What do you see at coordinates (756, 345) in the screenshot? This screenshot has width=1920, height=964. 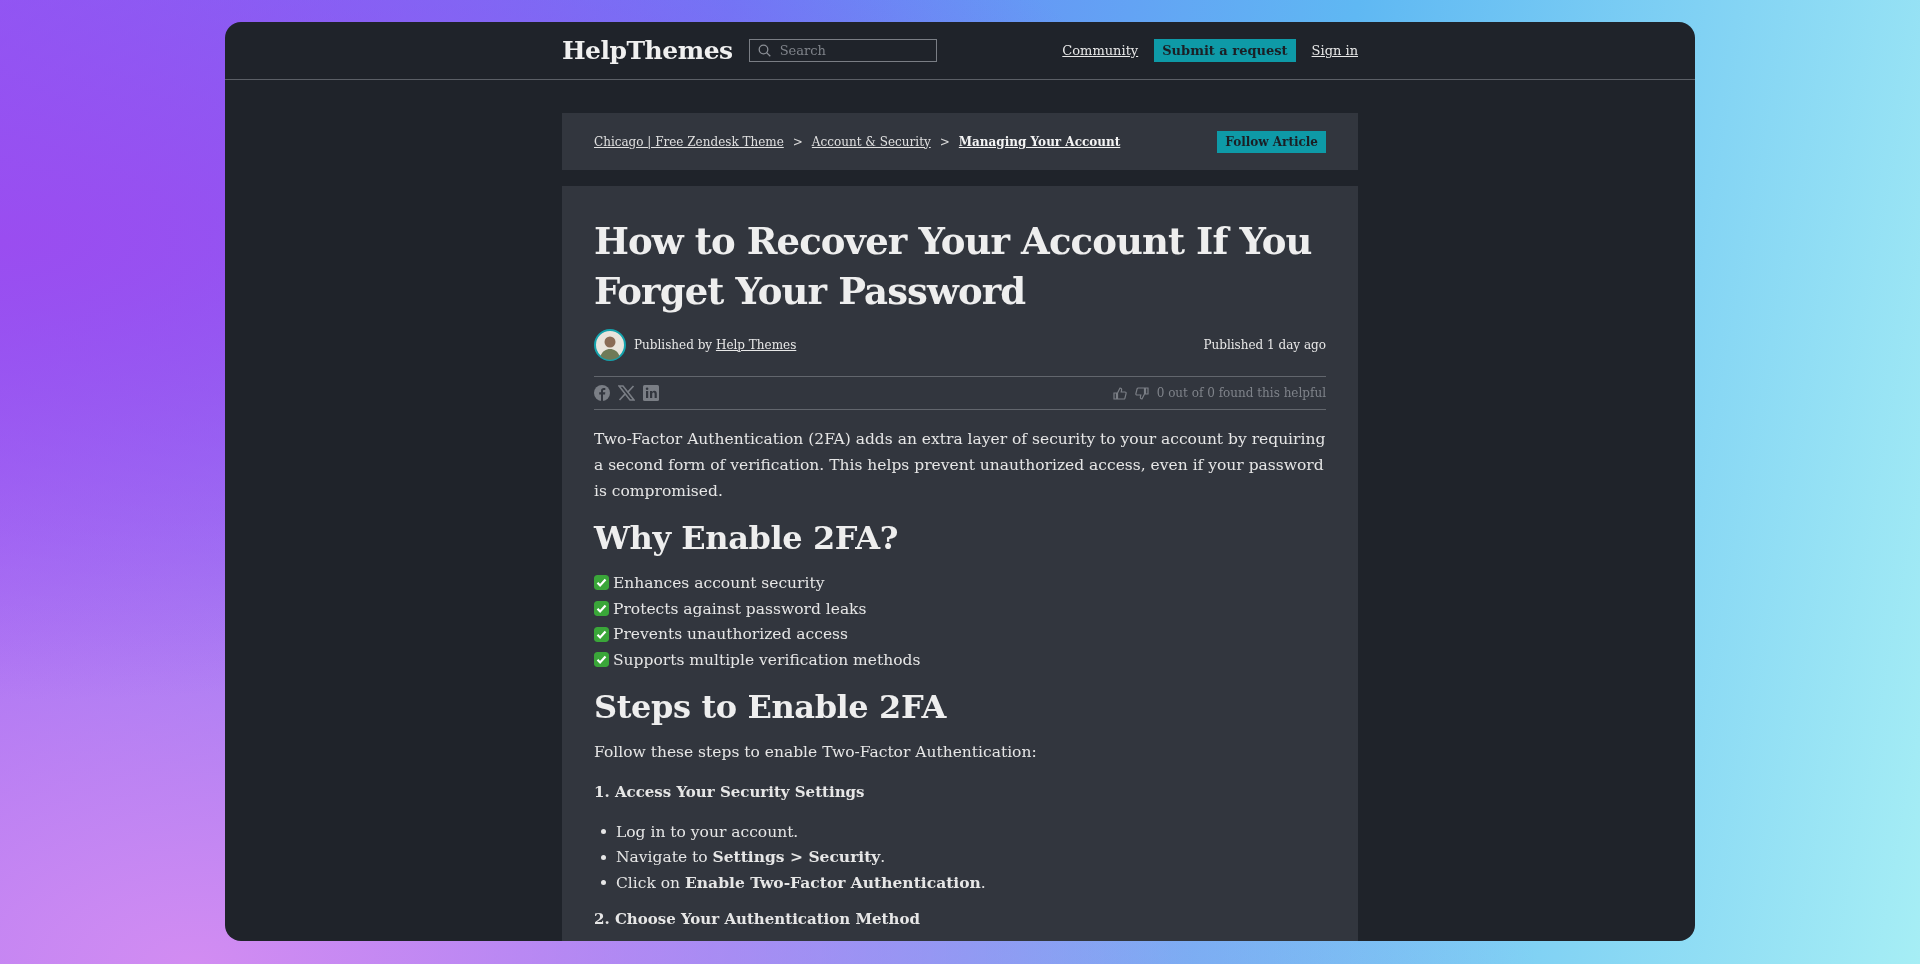 I see `author-link: Help Themes` at bounding box center [756, 345].